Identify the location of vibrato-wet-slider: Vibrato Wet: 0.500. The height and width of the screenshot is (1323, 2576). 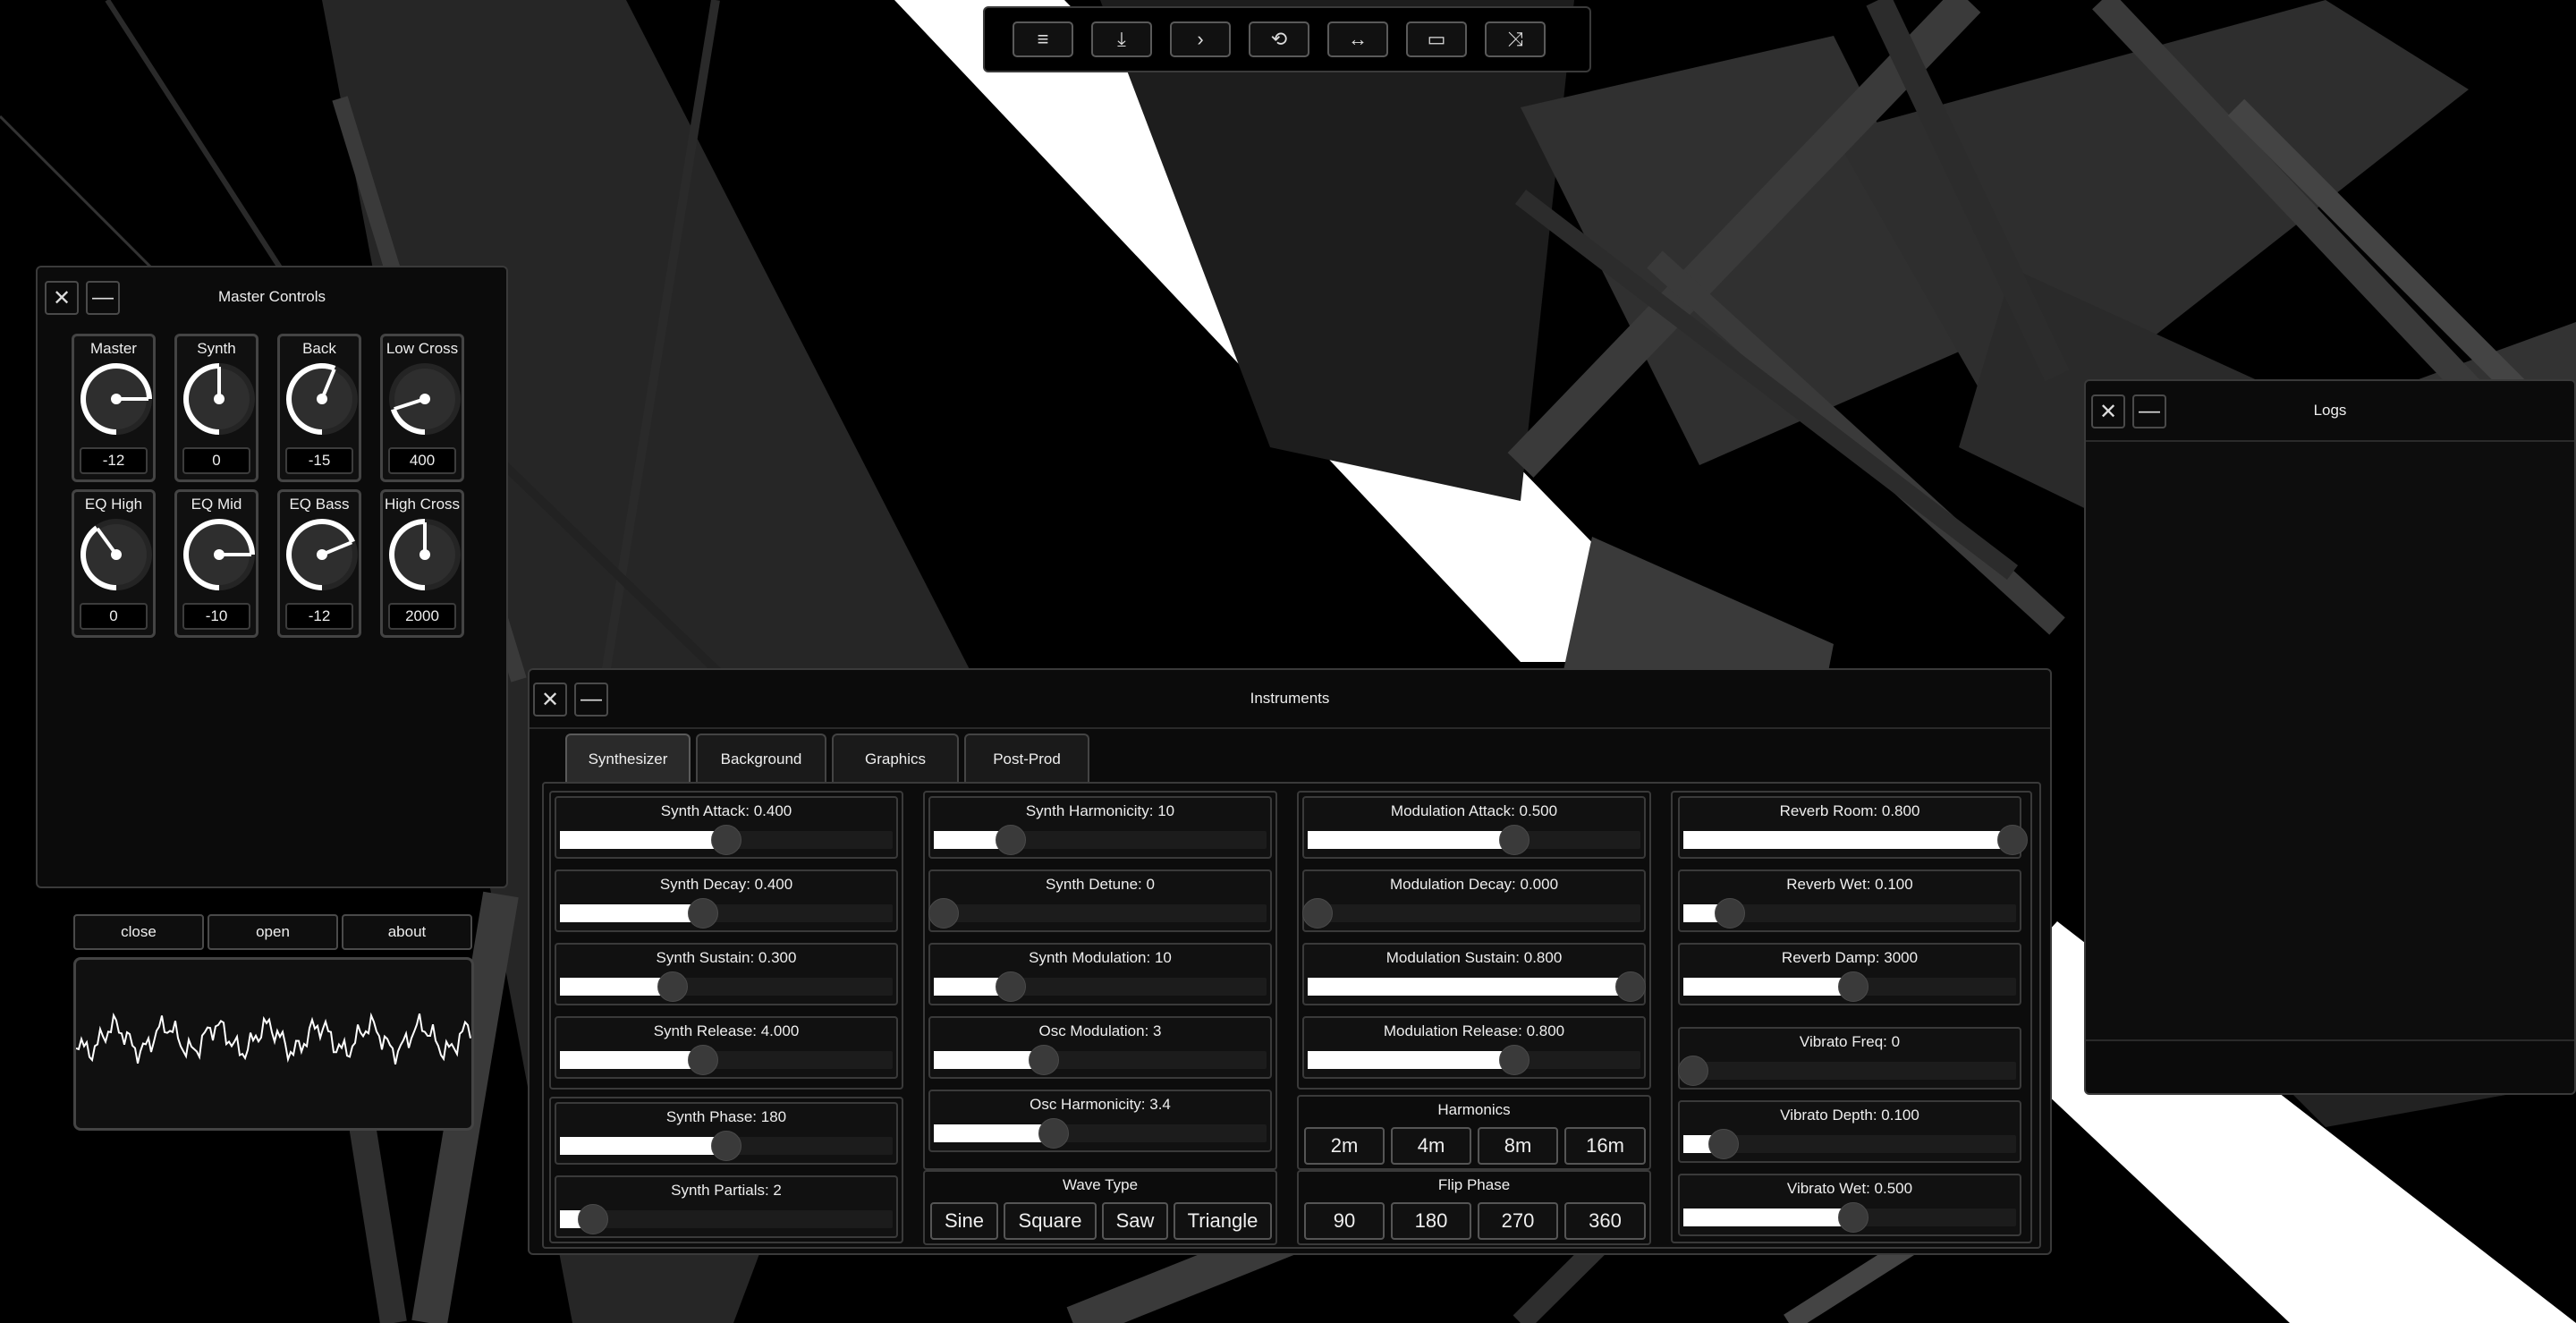
(1849, 1205).